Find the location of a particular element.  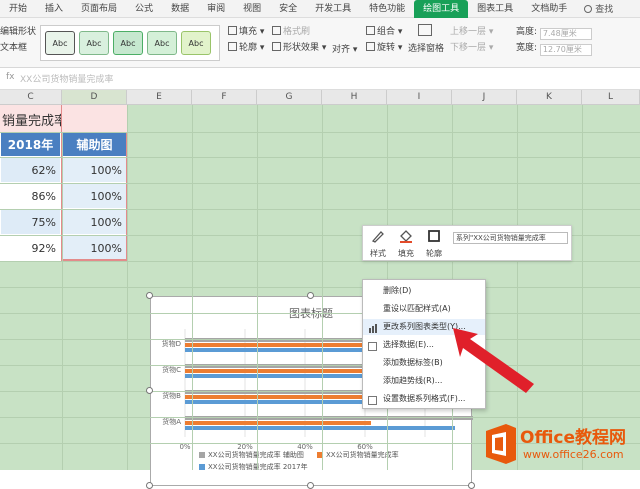

logo-url: www.office26.com is located at coordinates (573, 454).